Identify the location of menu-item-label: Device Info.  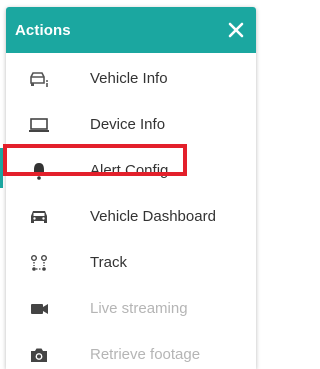
(128, 124).